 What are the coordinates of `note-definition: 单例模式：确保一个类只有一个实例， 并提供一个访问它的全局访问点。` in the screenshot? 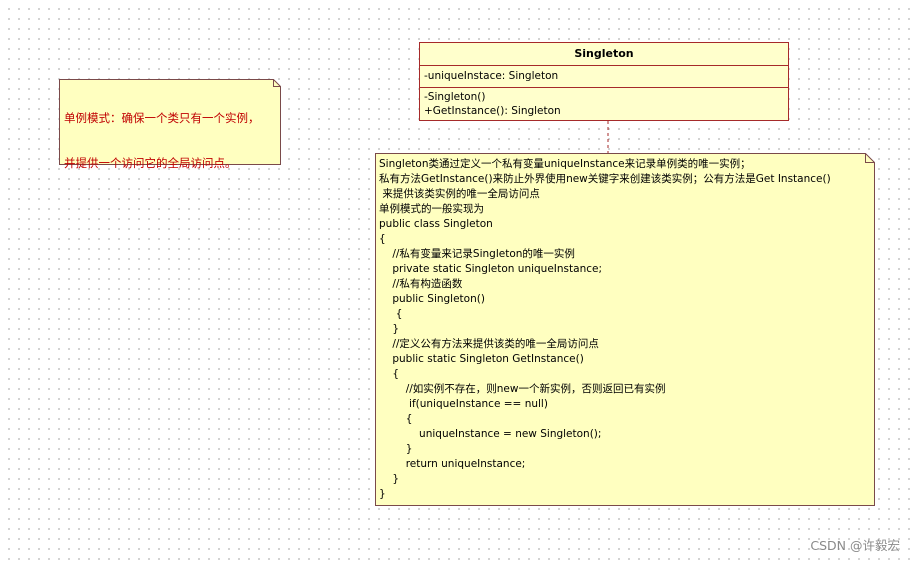 It's located at (170, 124).